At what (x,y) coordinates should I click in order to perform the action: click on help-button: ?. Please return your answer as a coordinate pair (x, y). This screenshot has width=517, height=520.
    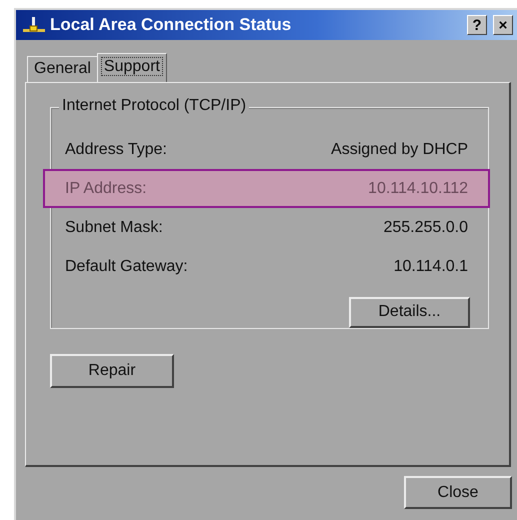
    Looking at the image, I should click on (477, 25).